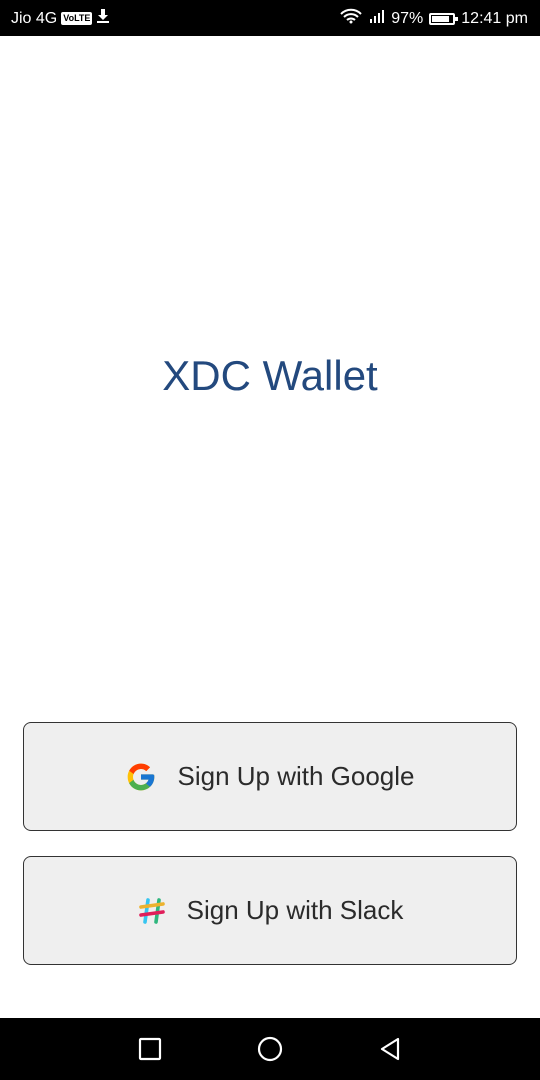 This screenshot has height=1080, width=540. I want to click on sign-up-google-button: Sign Up with Google, so click(270, 776).